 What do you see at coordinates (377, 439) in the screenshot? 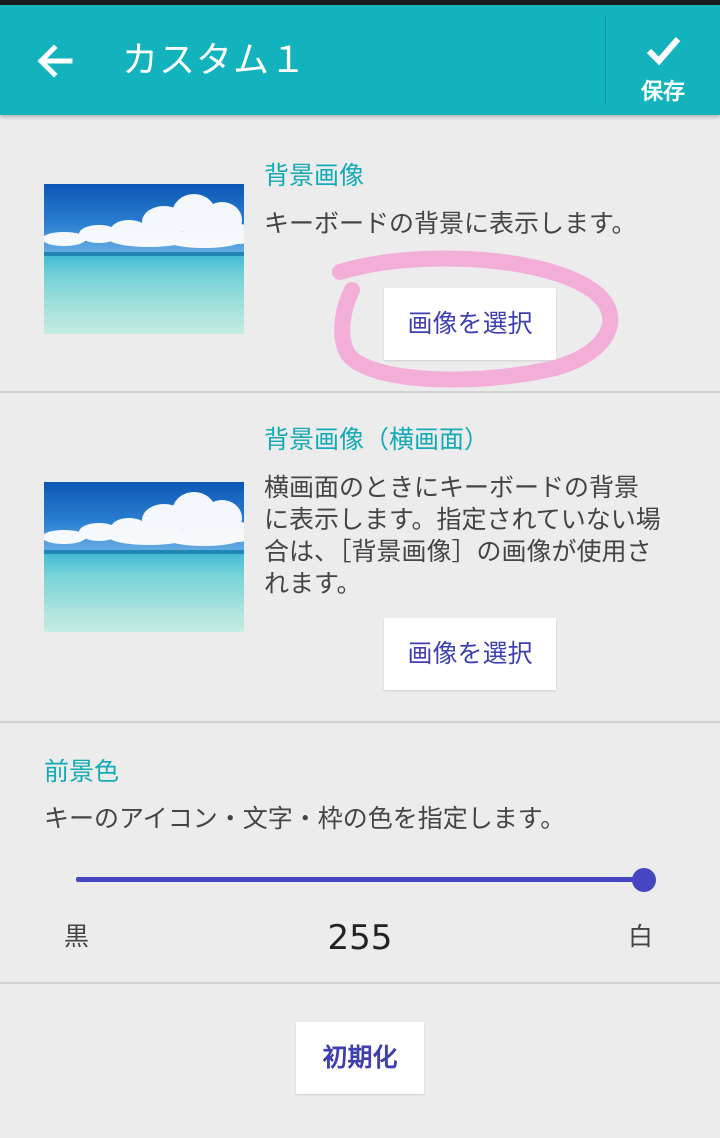
I see `landscape-background-image-title: 背景画像（横画面）` at bounding box center [377, 439].